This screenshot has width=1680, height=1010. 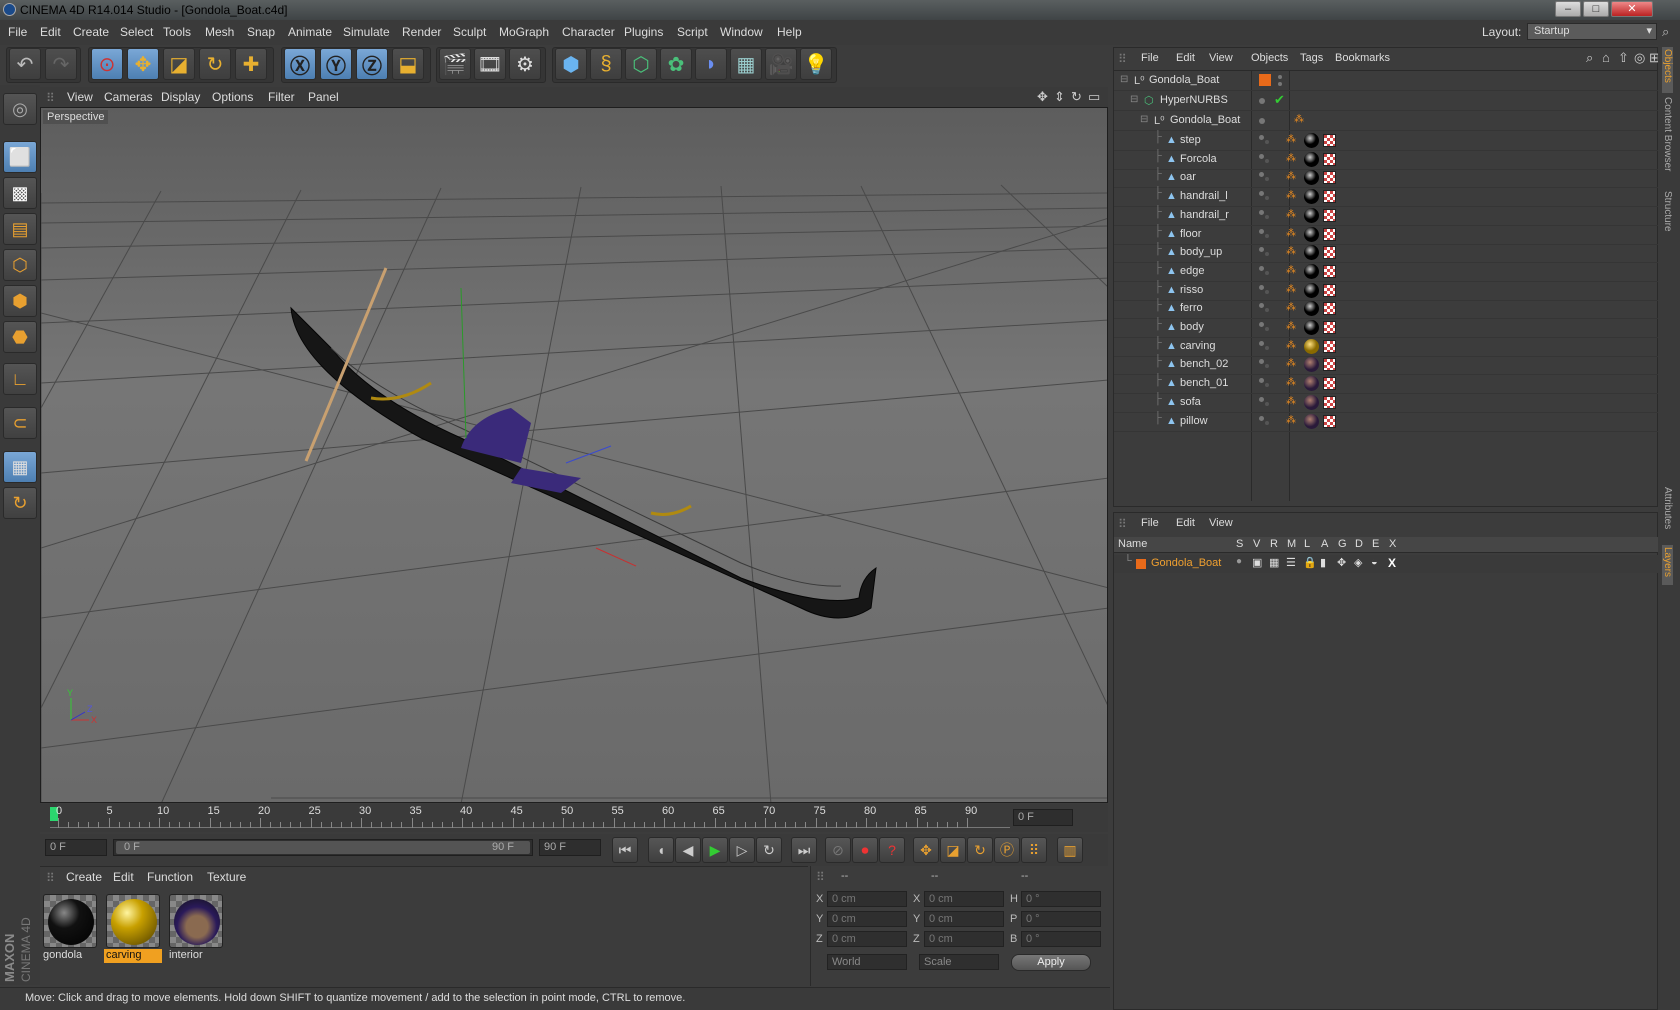 What do you see at coordinates (1324, 544) in the screenshot?
I see `layer-col-a: A` at bounding box center [1324, 544].